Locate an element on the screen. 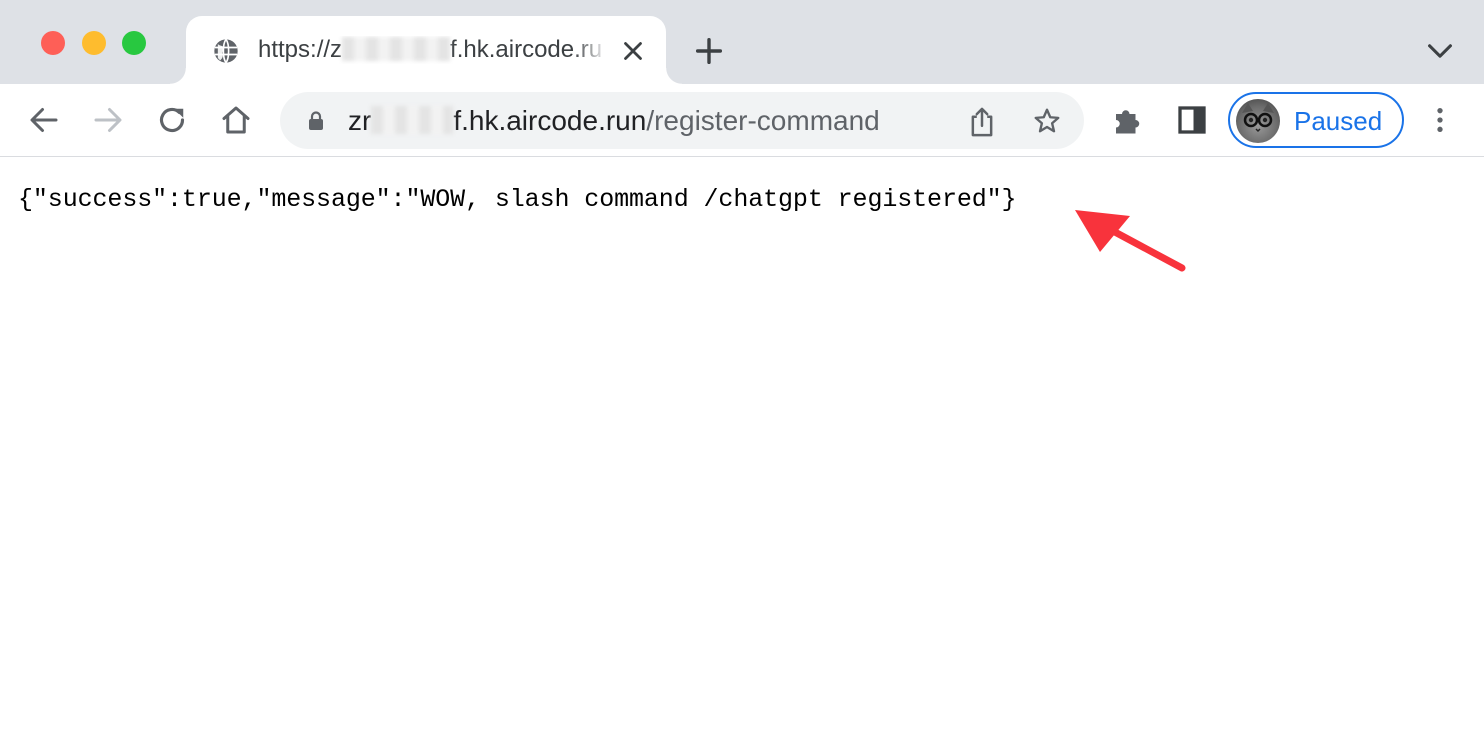 Image resolution: width=1484 pixels, height=750 pixels. puzzle-icon is located at coordinates (1128, 120).